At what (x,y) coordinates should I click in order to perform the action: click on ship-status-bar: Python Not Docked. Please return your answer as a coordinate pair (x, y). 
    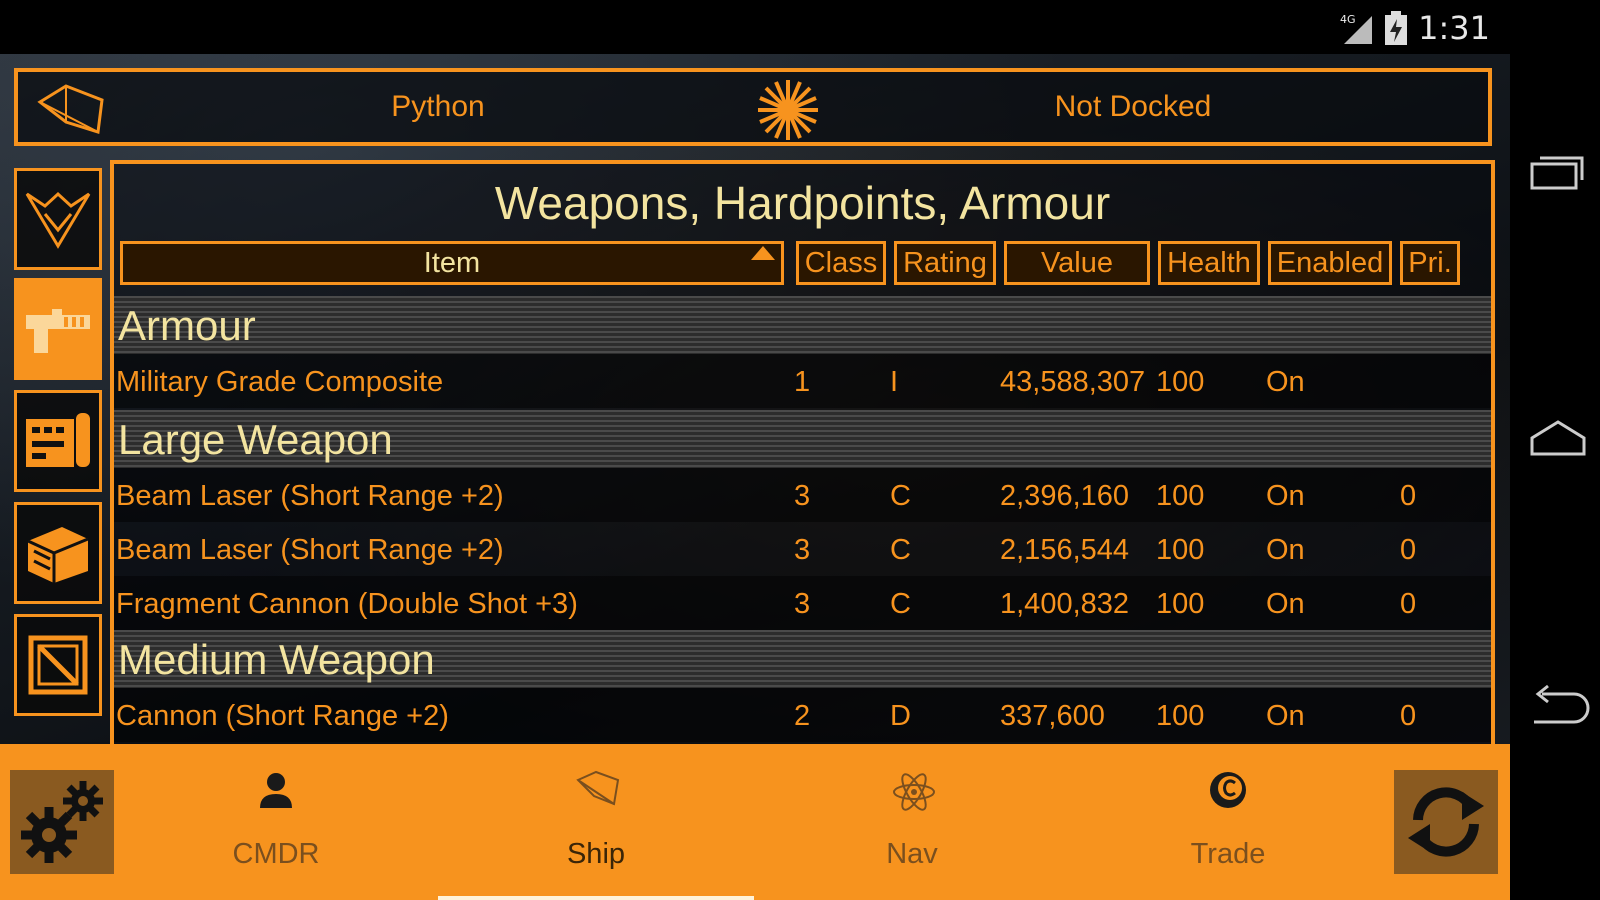
    Looking at the image, I should click on (753, 107).